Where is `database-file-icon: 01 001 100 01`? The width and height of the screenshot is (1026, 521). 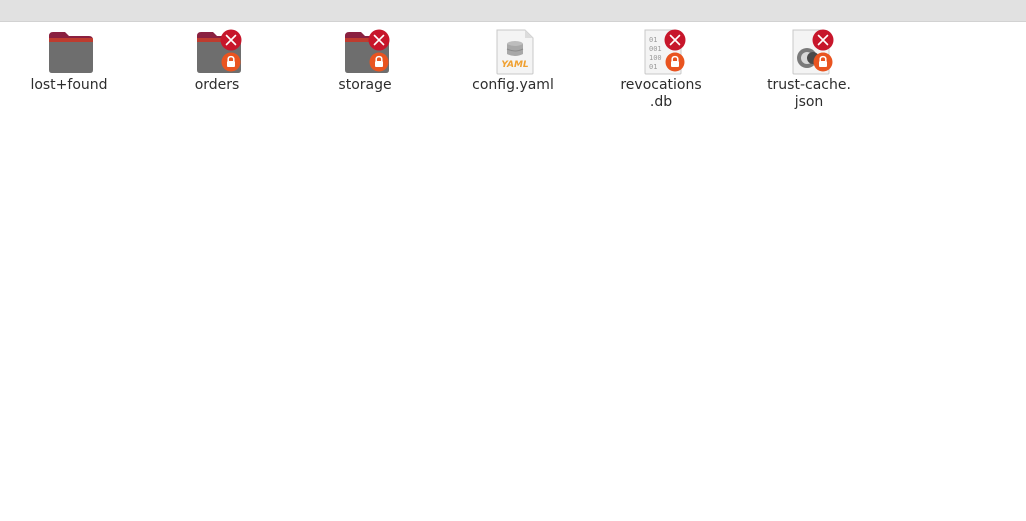
database-file-icon: 01 001 100 01 is located at coordinates (663, 52).